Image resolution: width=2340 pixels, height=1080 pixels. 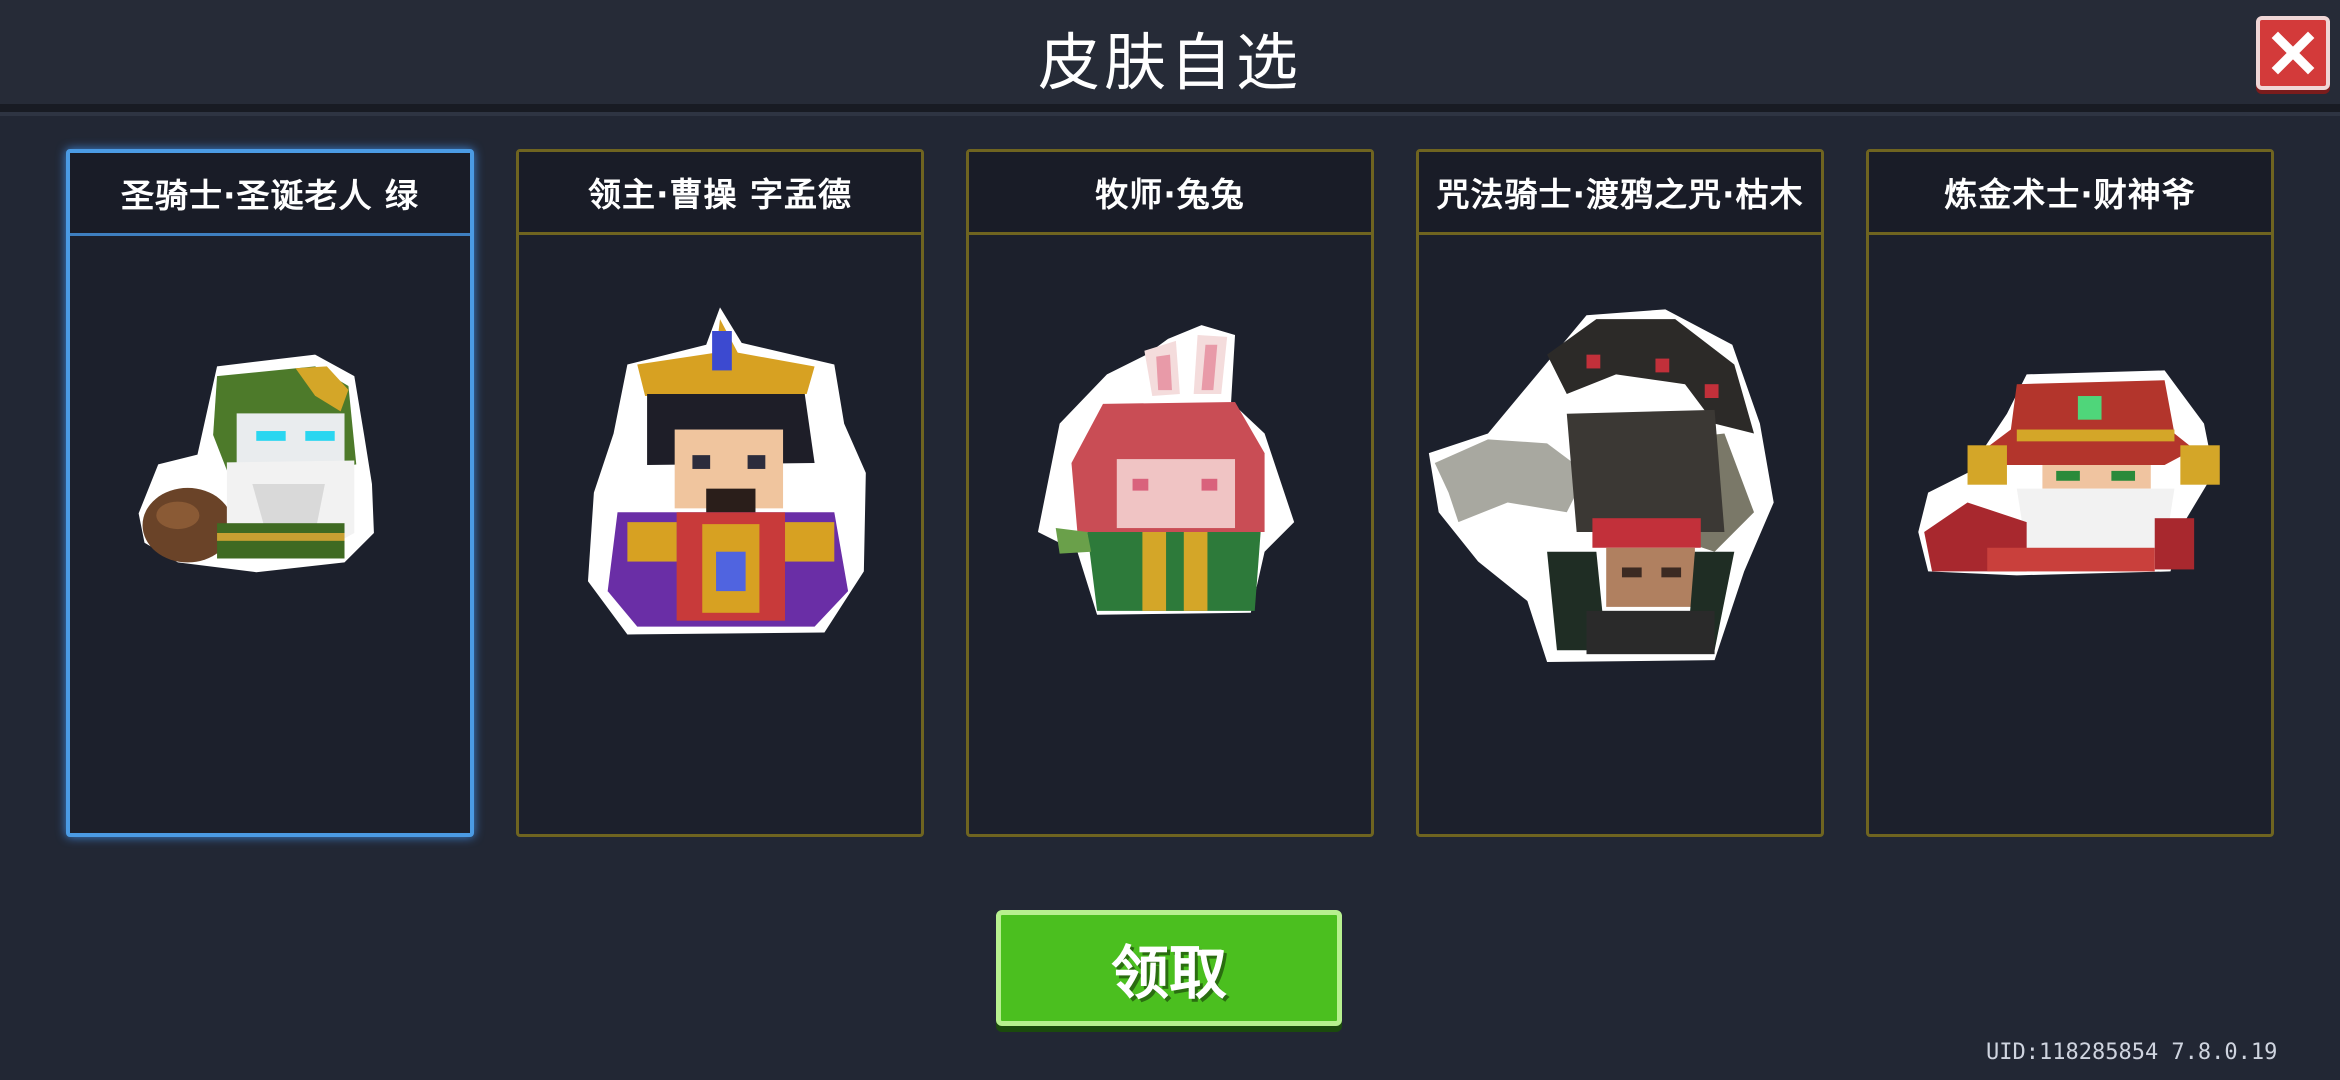 What do you see at coordinates (1169, 62) in the screenshot?
I see `page-title: 皮肤自选` at bounding box center [1169, 62].